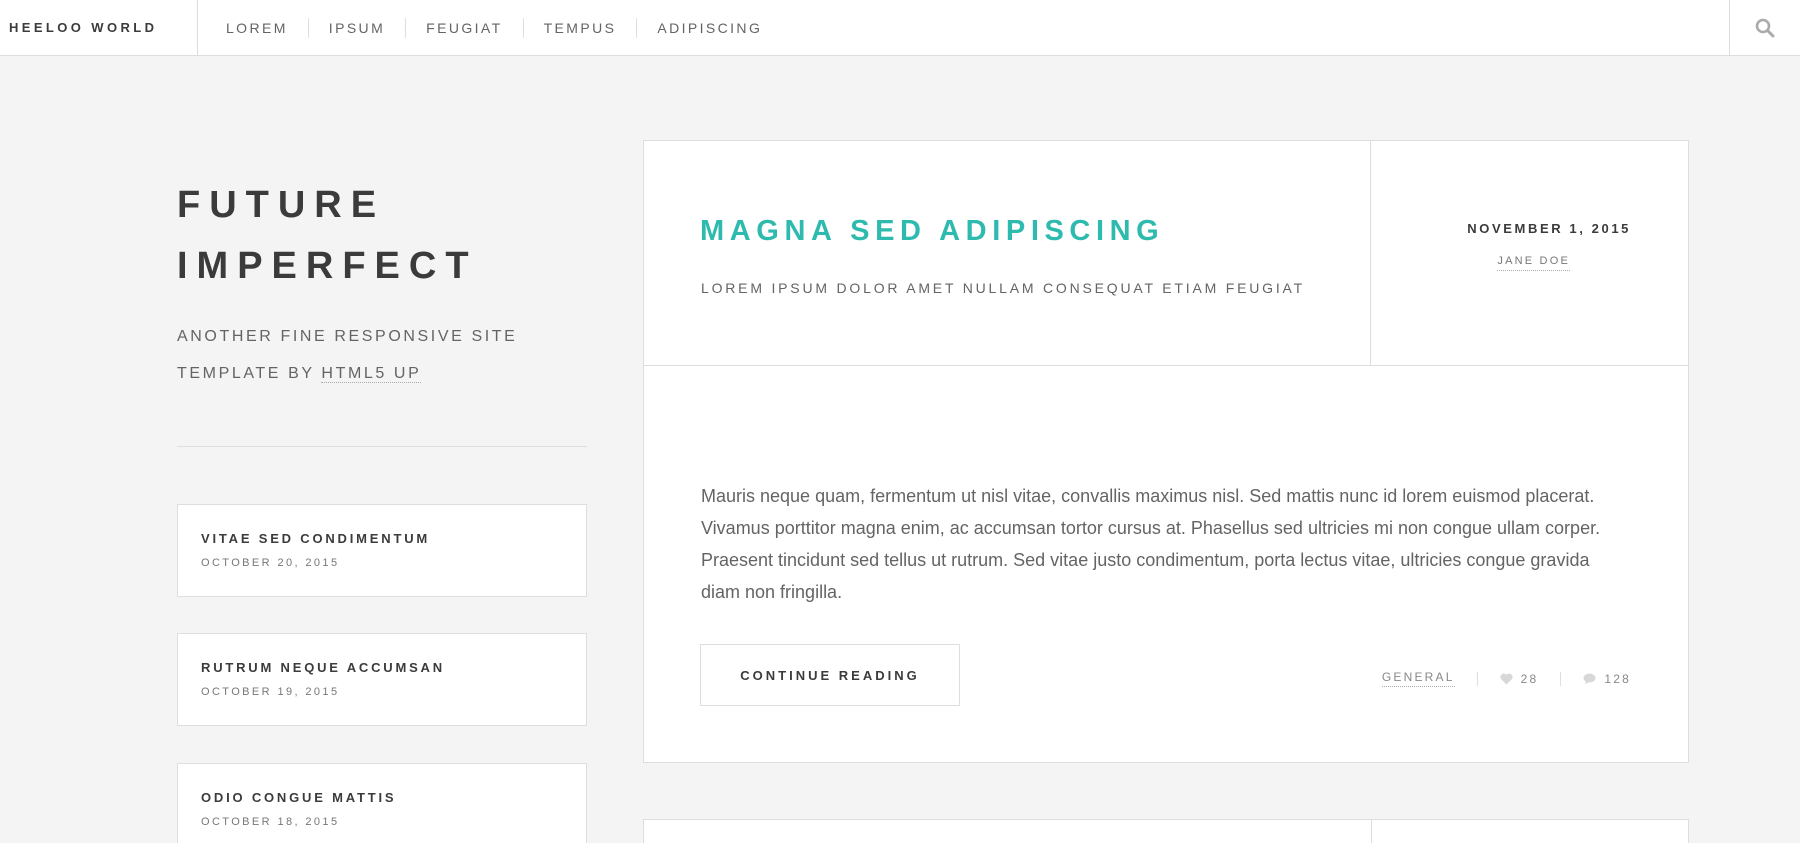  What do you see at coordinates (270, 692) in the screenshot?
I see `mini-post-date: OCTOBER 19, 2015` at bounding box center [270, 692].